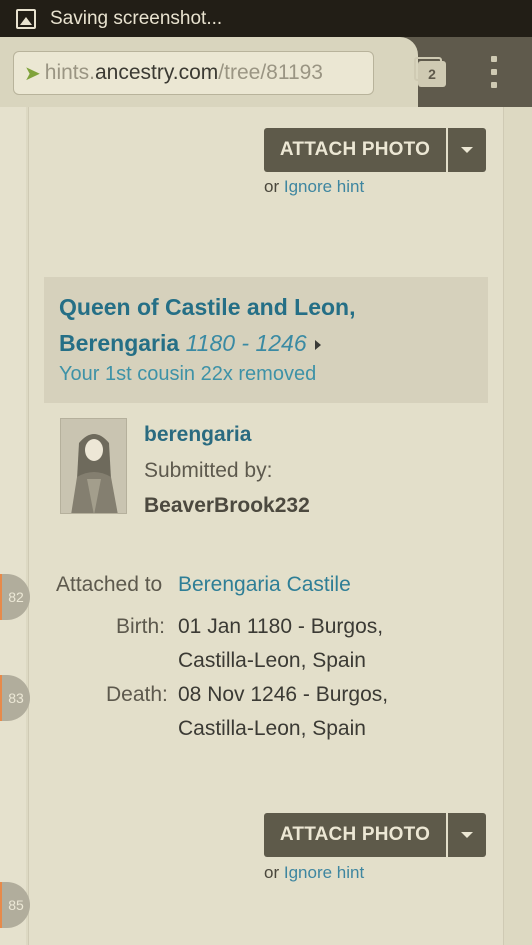 The height and width of the screenshot is (945, 532). I want to click on image-icon, so click(26, 18).